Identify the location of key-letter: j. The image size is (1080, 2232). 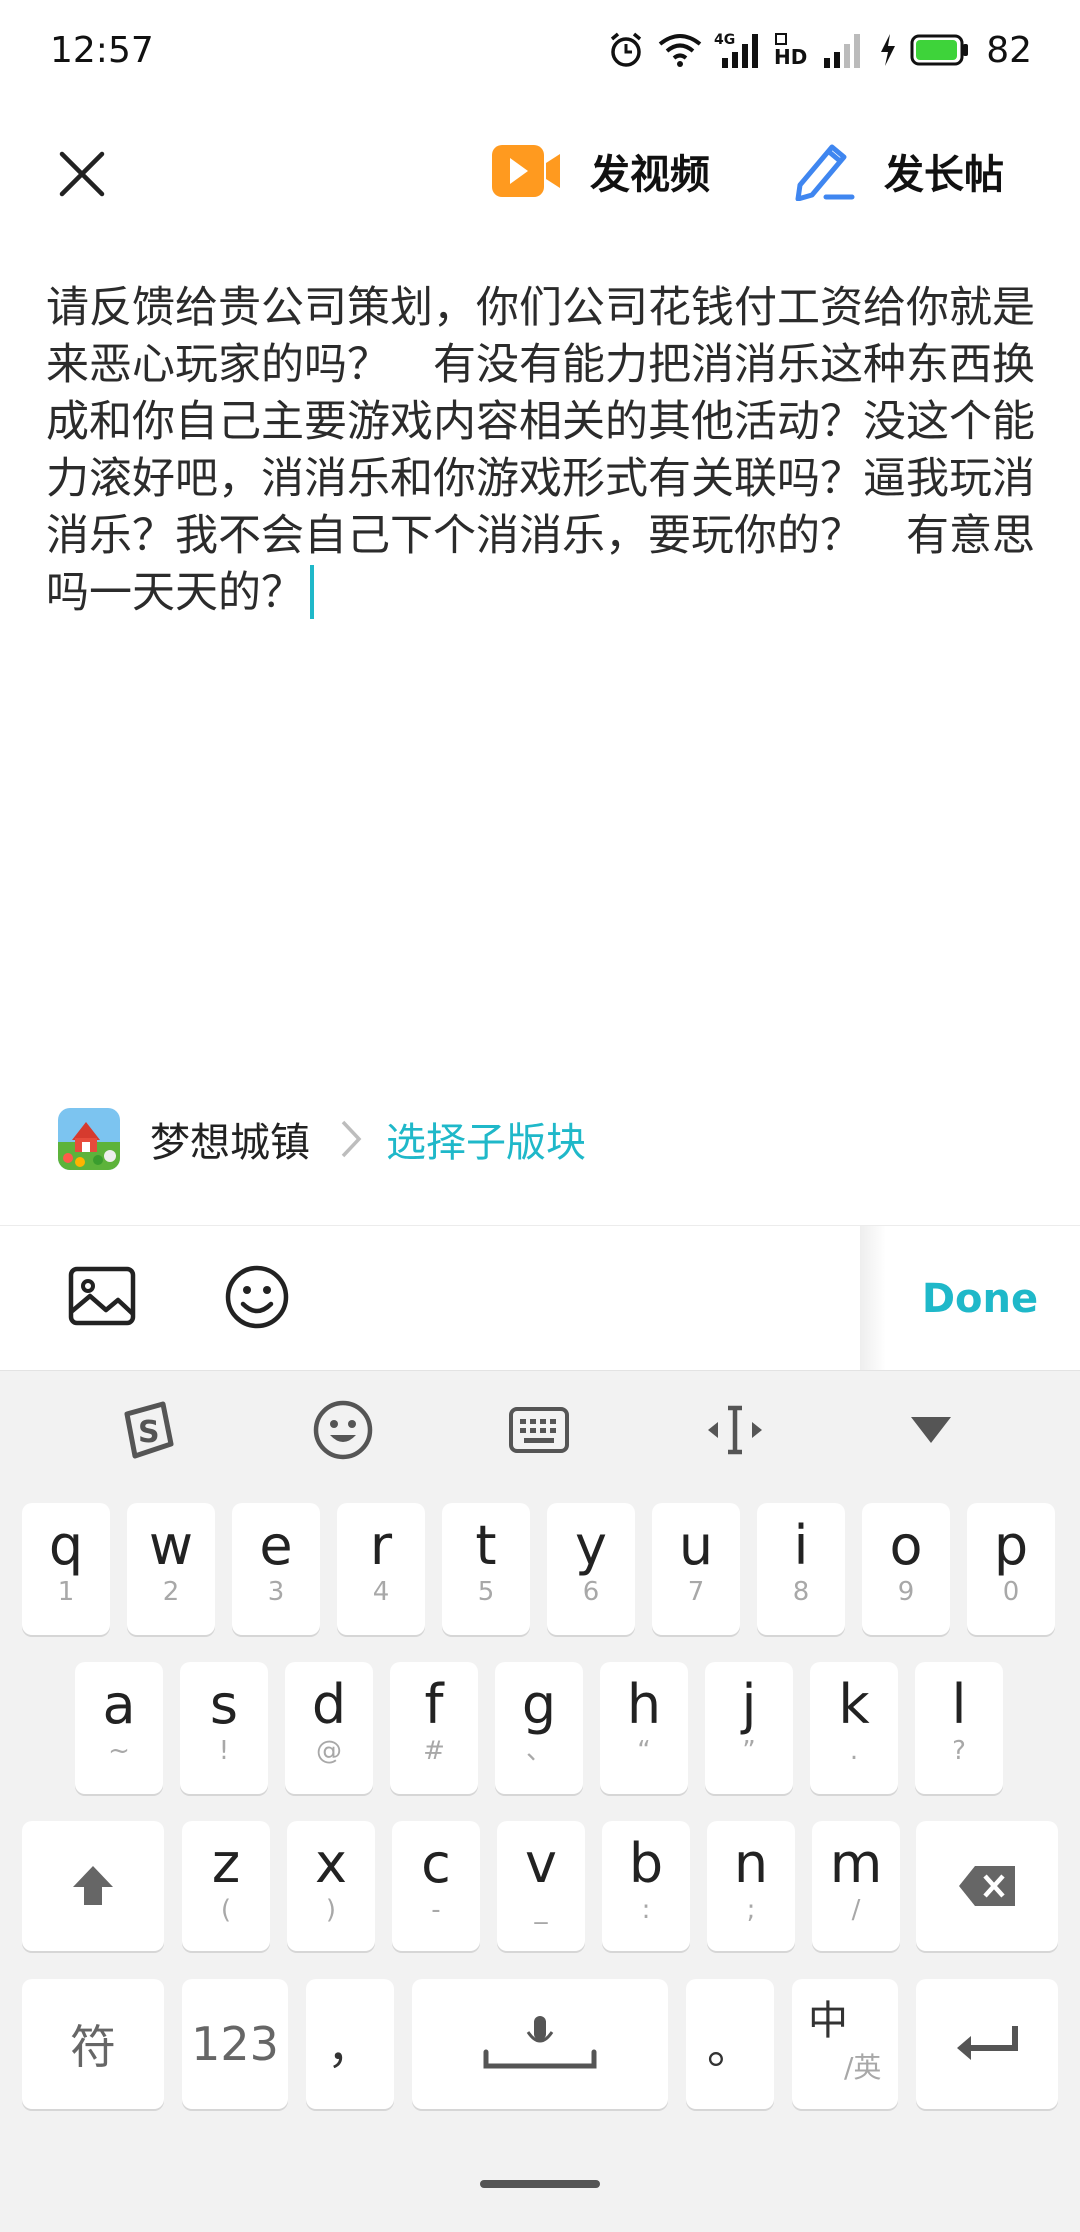
(749, 1704).